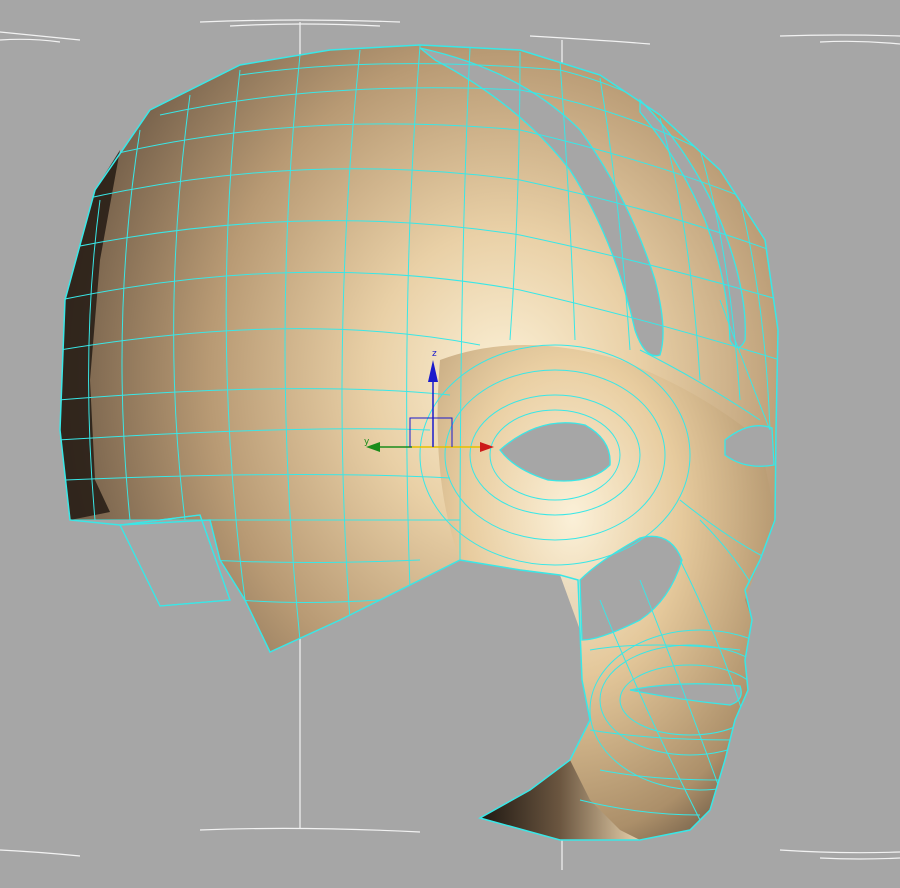 The height and width of the screenshot is (888, 900). Describe the element at coordinates (434, 354) in the screenshot. I see `gizmo-z-label: z` at that location.